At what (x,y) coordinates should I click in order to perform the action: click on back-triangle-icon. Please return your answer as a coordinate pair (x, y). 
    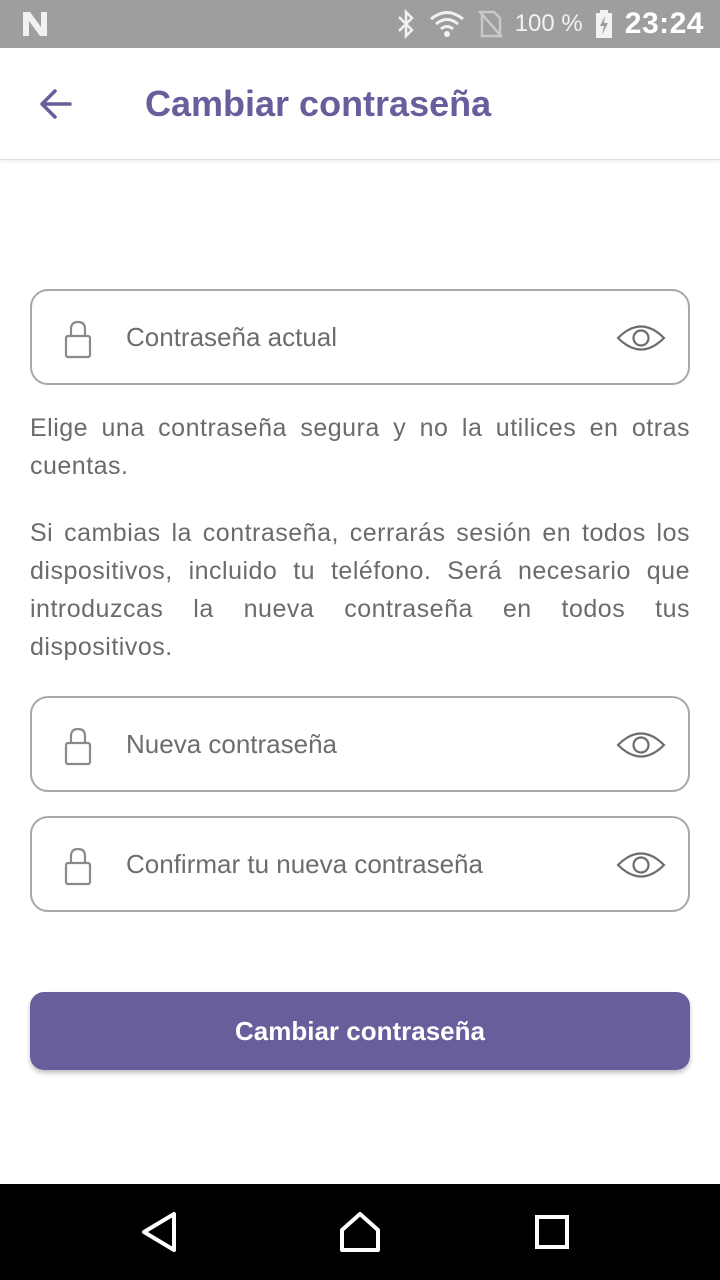
    Looking at the image, I should click on (160, 1232).